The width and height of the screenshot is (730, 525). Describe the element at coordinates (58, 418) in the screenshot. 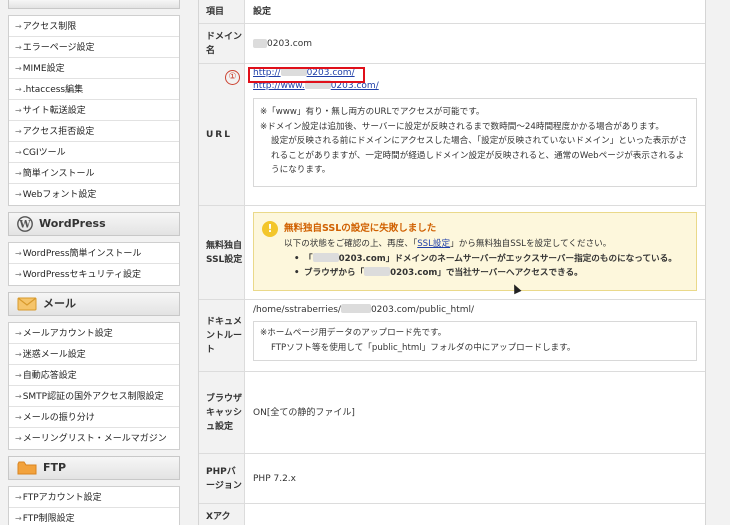

I see `sidebar-item-label: メールの振り分け` at that location.